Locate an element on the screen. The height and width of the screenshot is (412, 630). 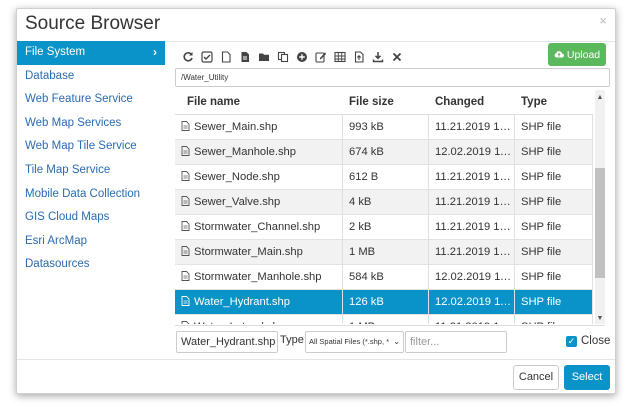
file-name-cell: Sewer_Valve.shp is located at coordinates (259, 202).